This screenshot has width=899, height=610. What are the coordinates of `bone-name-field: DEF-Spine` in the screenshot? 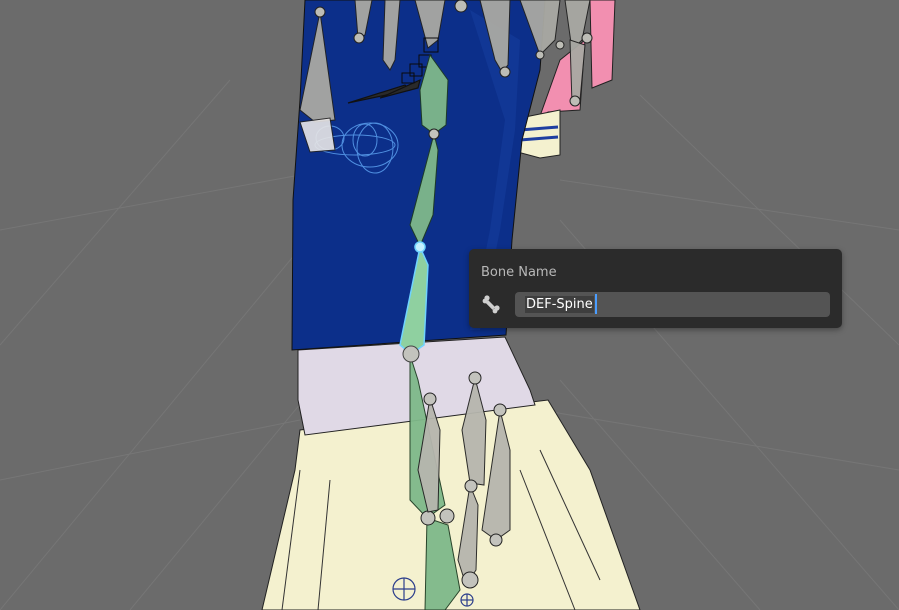 It's located at (672, 304).